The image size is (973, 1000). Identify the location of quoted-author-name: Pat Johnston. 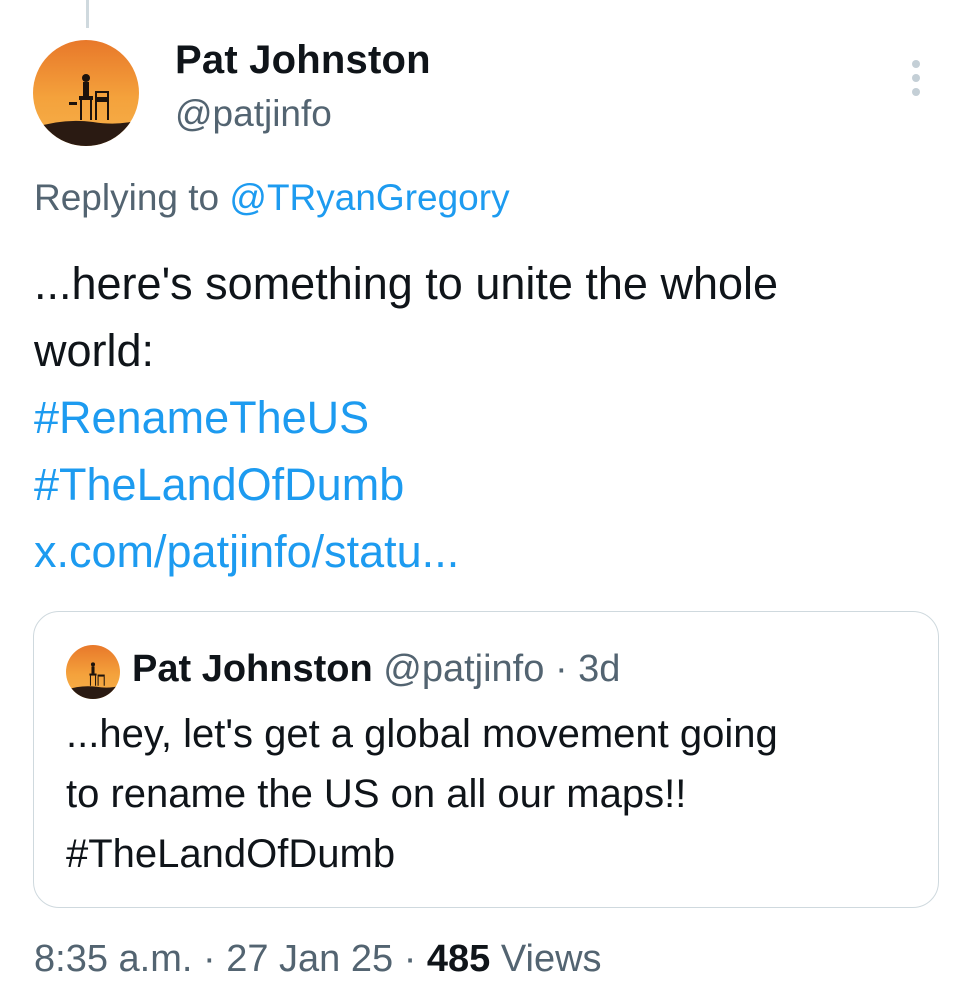
(252, 669).